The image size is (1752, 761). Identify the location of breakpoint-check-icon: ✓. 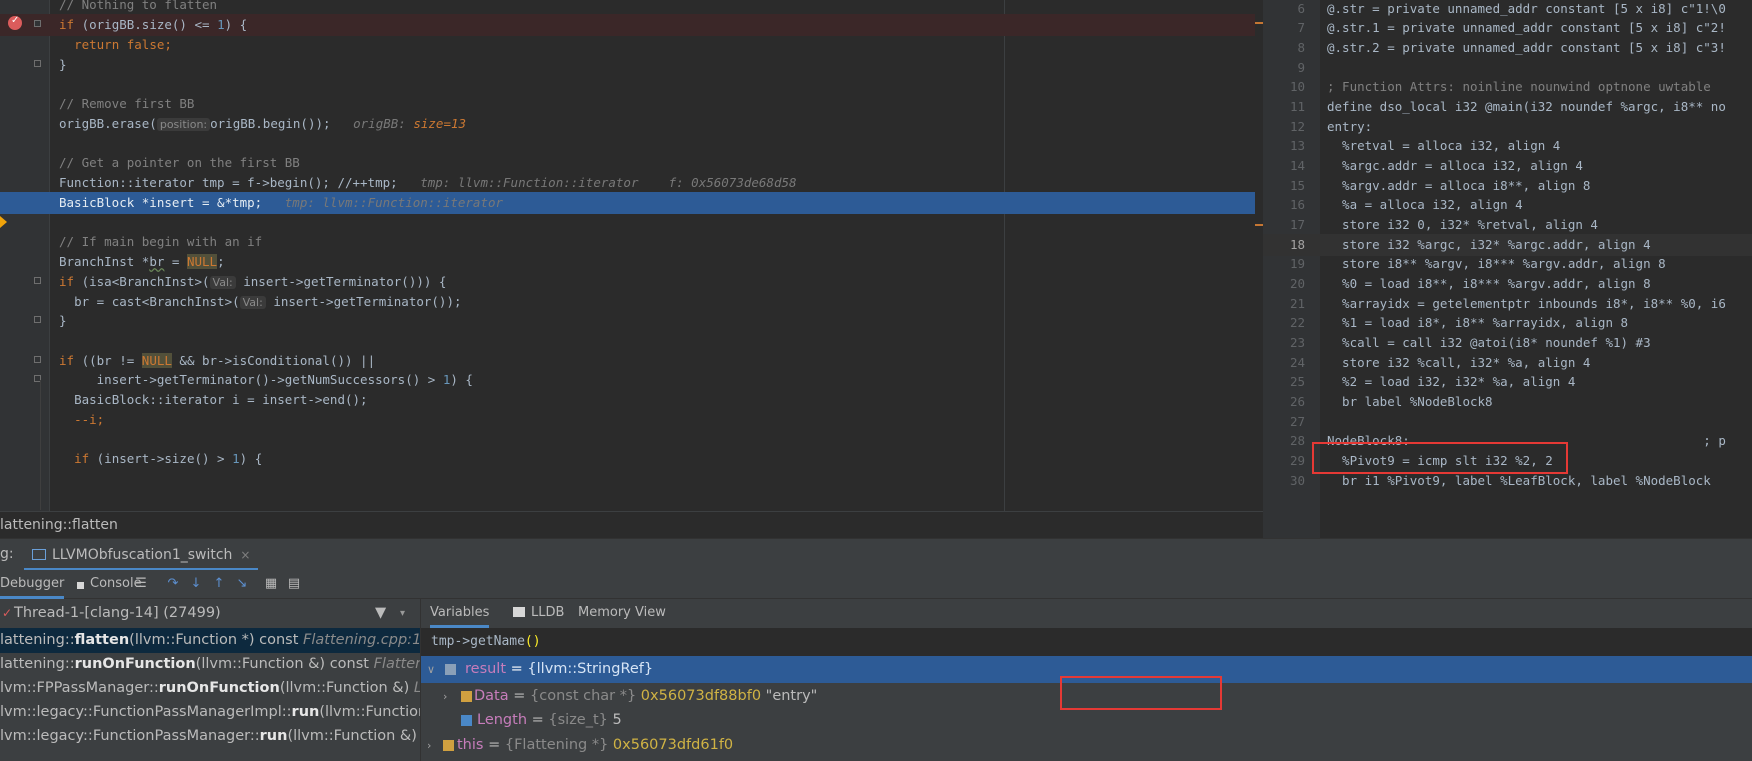
(15, 20).